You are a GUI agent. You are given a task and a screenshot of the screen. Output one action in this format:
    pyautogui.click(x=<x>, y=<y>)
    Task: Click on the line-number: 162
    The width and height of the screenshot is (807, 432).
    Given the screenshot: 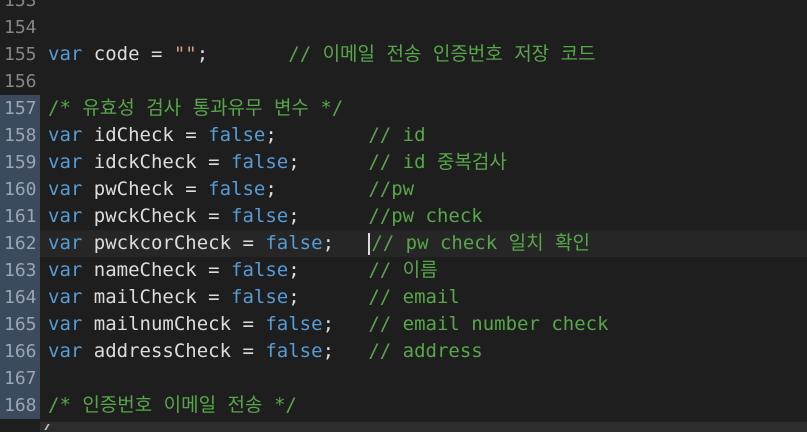 What is the action you would take?
    pyautogui.click(x=20, y=243)
    